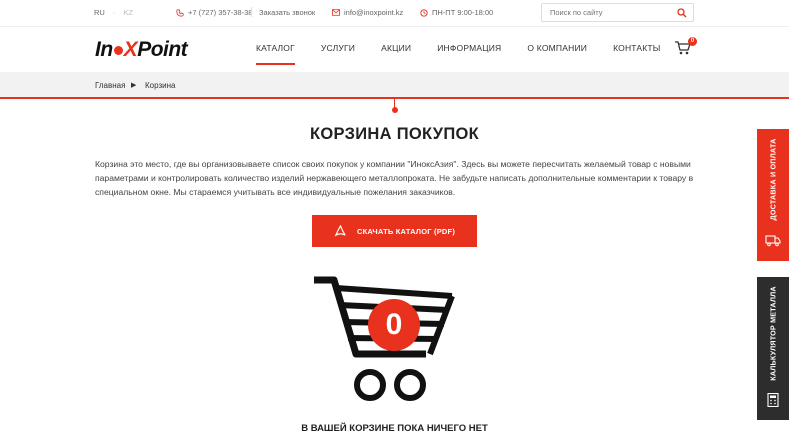  Describe the element at coordinates (692, 41) in the screenshot. I see `cart-count-badge: 0` at that location.